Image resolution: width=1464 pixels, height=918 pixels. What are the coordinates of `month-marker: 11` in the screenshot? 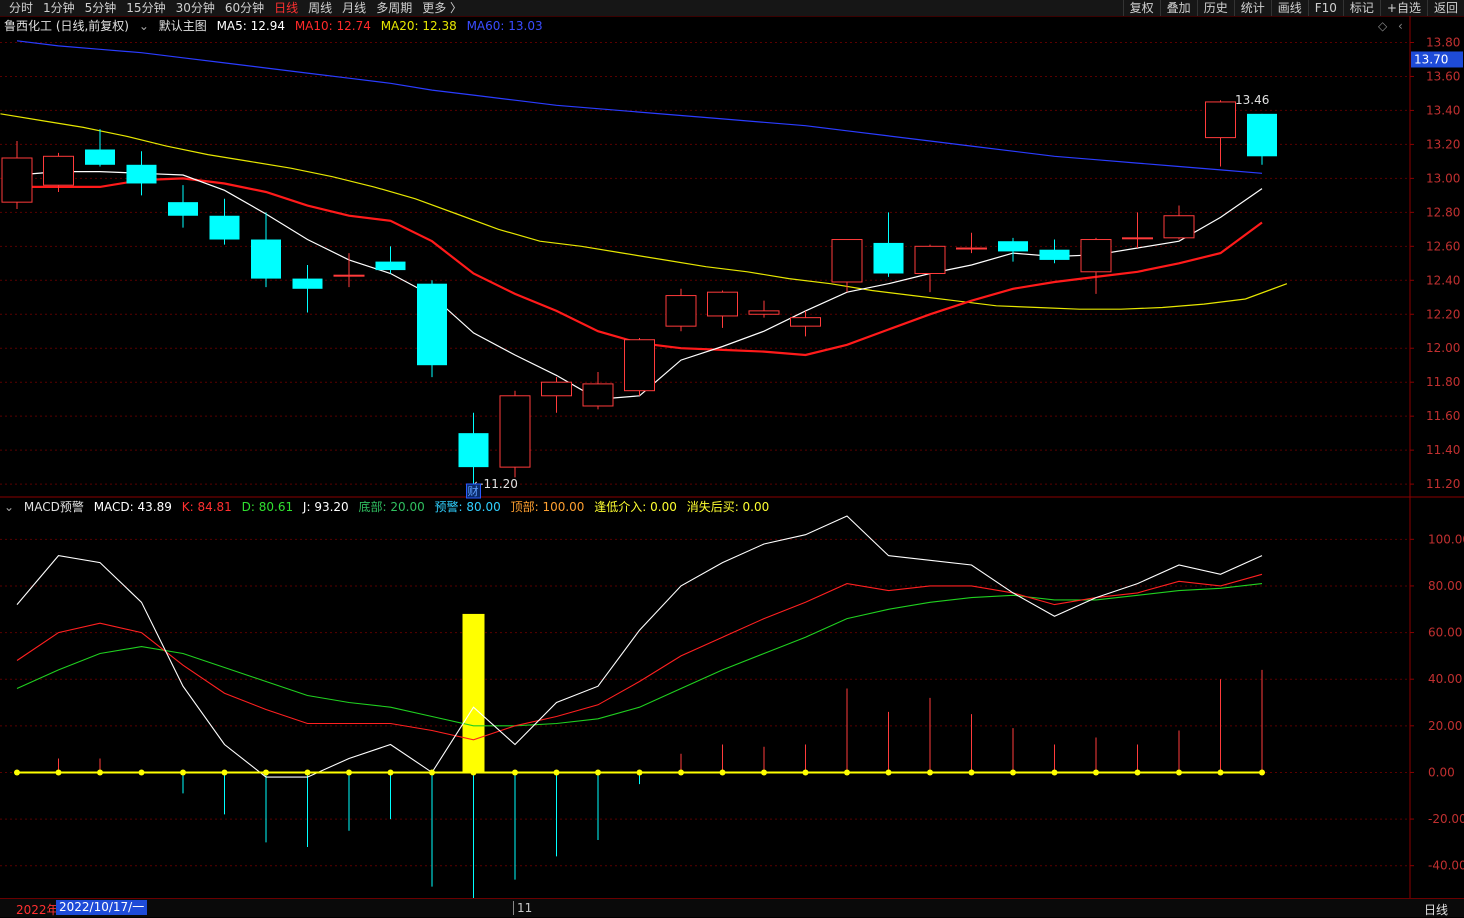 It's located at (522, 908).